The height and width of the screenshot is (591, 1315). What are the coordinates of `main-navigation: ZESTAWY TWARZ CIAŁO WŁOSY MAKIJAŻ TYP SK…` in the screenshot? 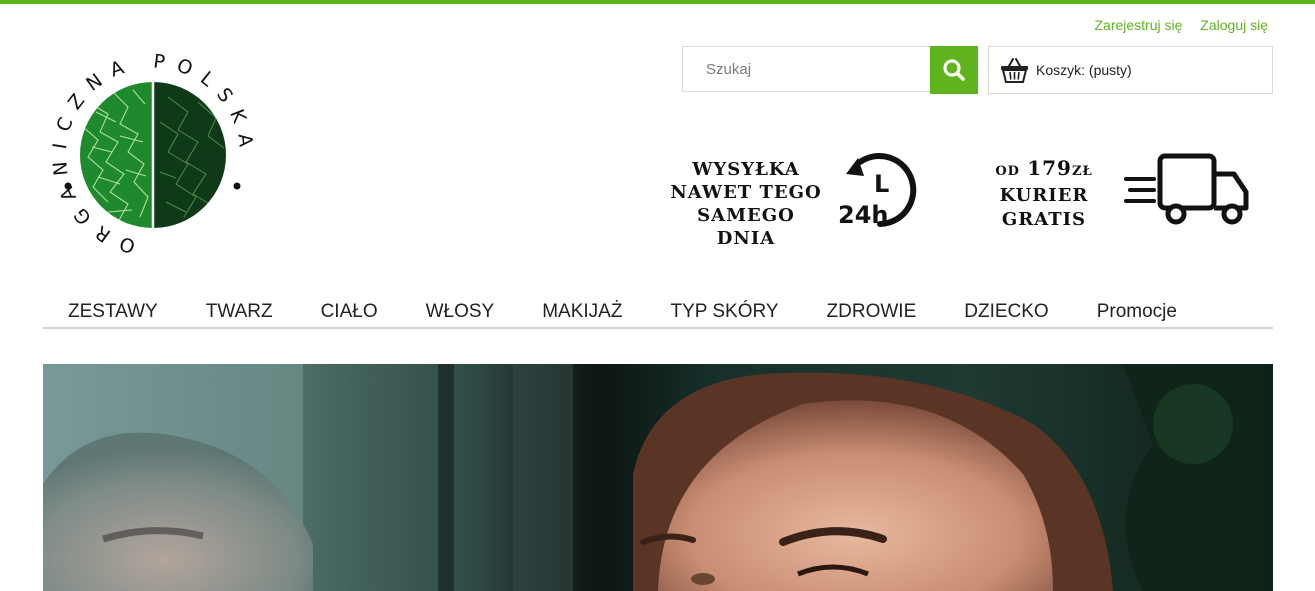 It's located at (658, 311).